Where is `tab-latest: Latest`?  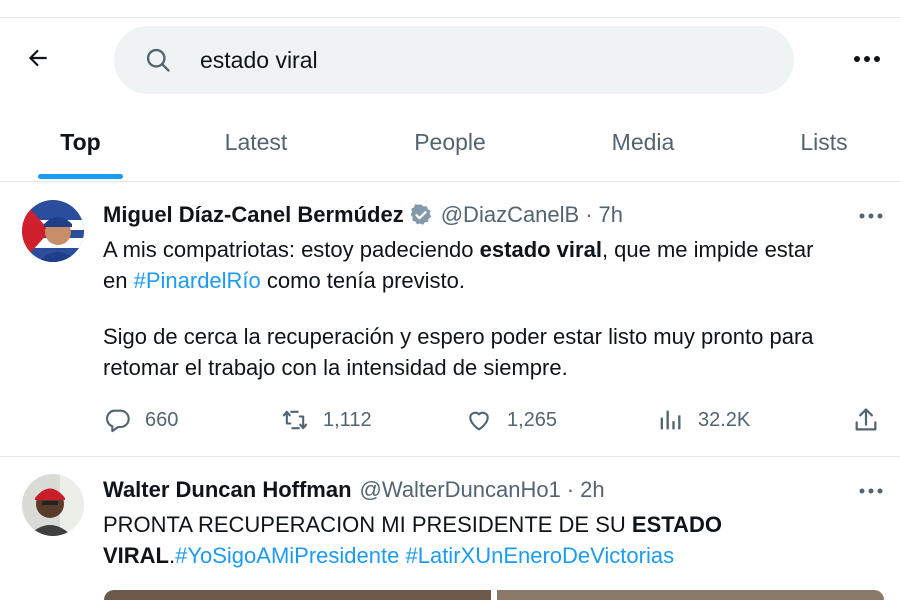 tab-latest: Latest is located at coordinates (256, 142).